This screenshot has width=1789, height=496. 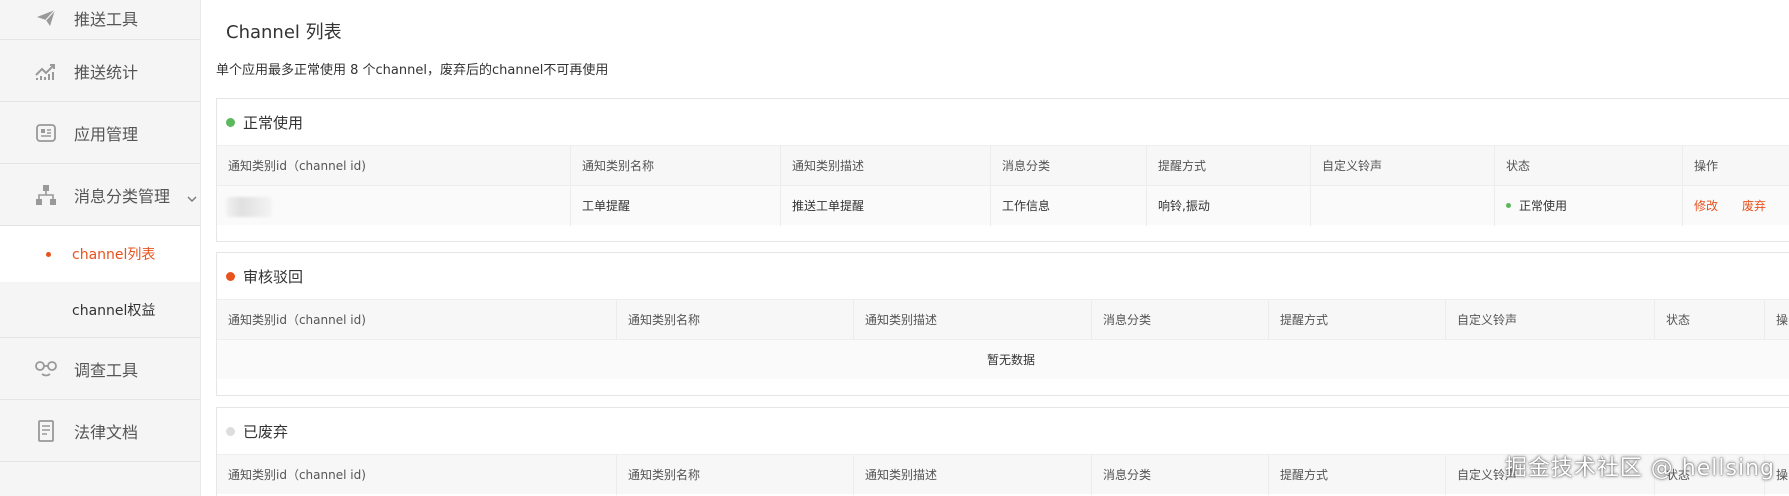 I want to click on survey-glasses-icon, so click(x=46, y=369).